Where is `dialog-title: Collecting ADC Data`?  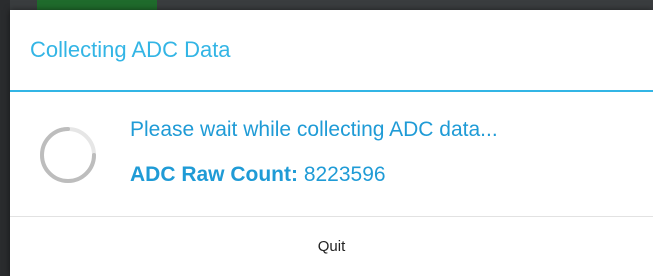 dialog-title: Collecting ADC Data is located at coordinates (130, 49).